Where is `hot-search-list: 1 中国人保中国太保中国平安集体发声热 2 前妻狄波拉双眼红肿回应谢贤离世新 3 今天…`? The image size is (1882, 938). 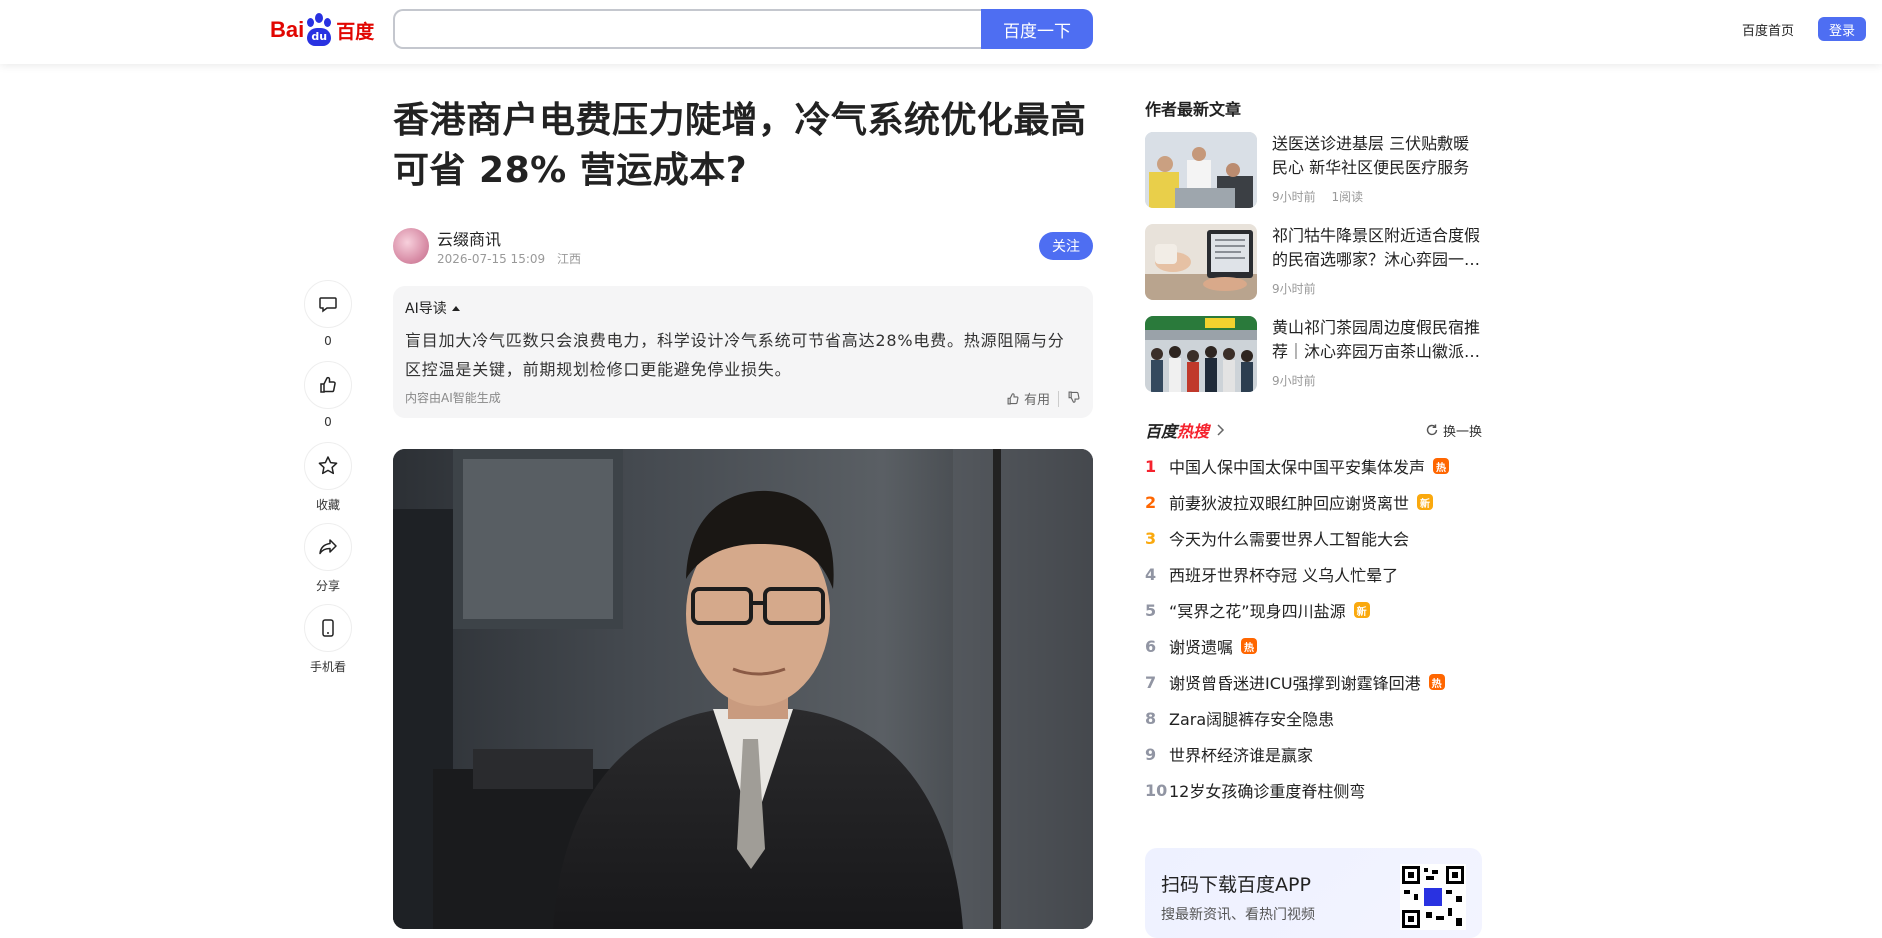
hot-search-list: 1 中国人保中国太保中国平安集体发声热 2 前妻狄波拉双眼红肿回应谢贤离世新 3 今天… is located at coordinates (1313, 628).